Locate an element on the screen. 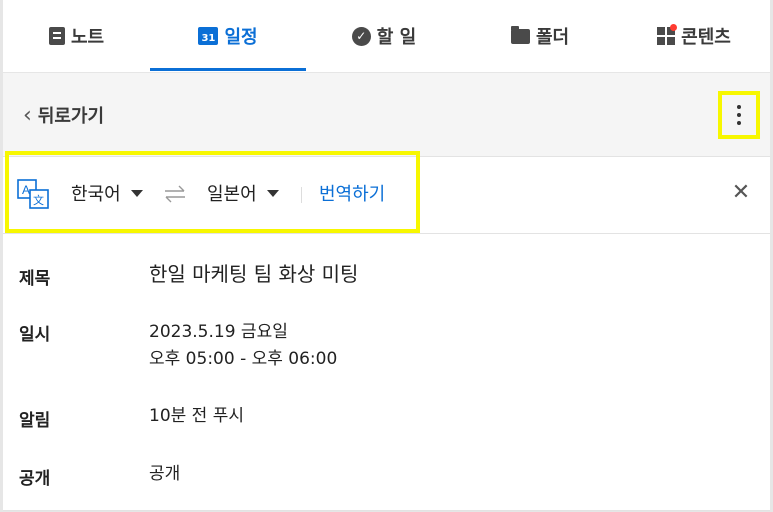 The image size is (773, 512). tab-content-label: 콘텐츠 is located at coordinates (706, 37).